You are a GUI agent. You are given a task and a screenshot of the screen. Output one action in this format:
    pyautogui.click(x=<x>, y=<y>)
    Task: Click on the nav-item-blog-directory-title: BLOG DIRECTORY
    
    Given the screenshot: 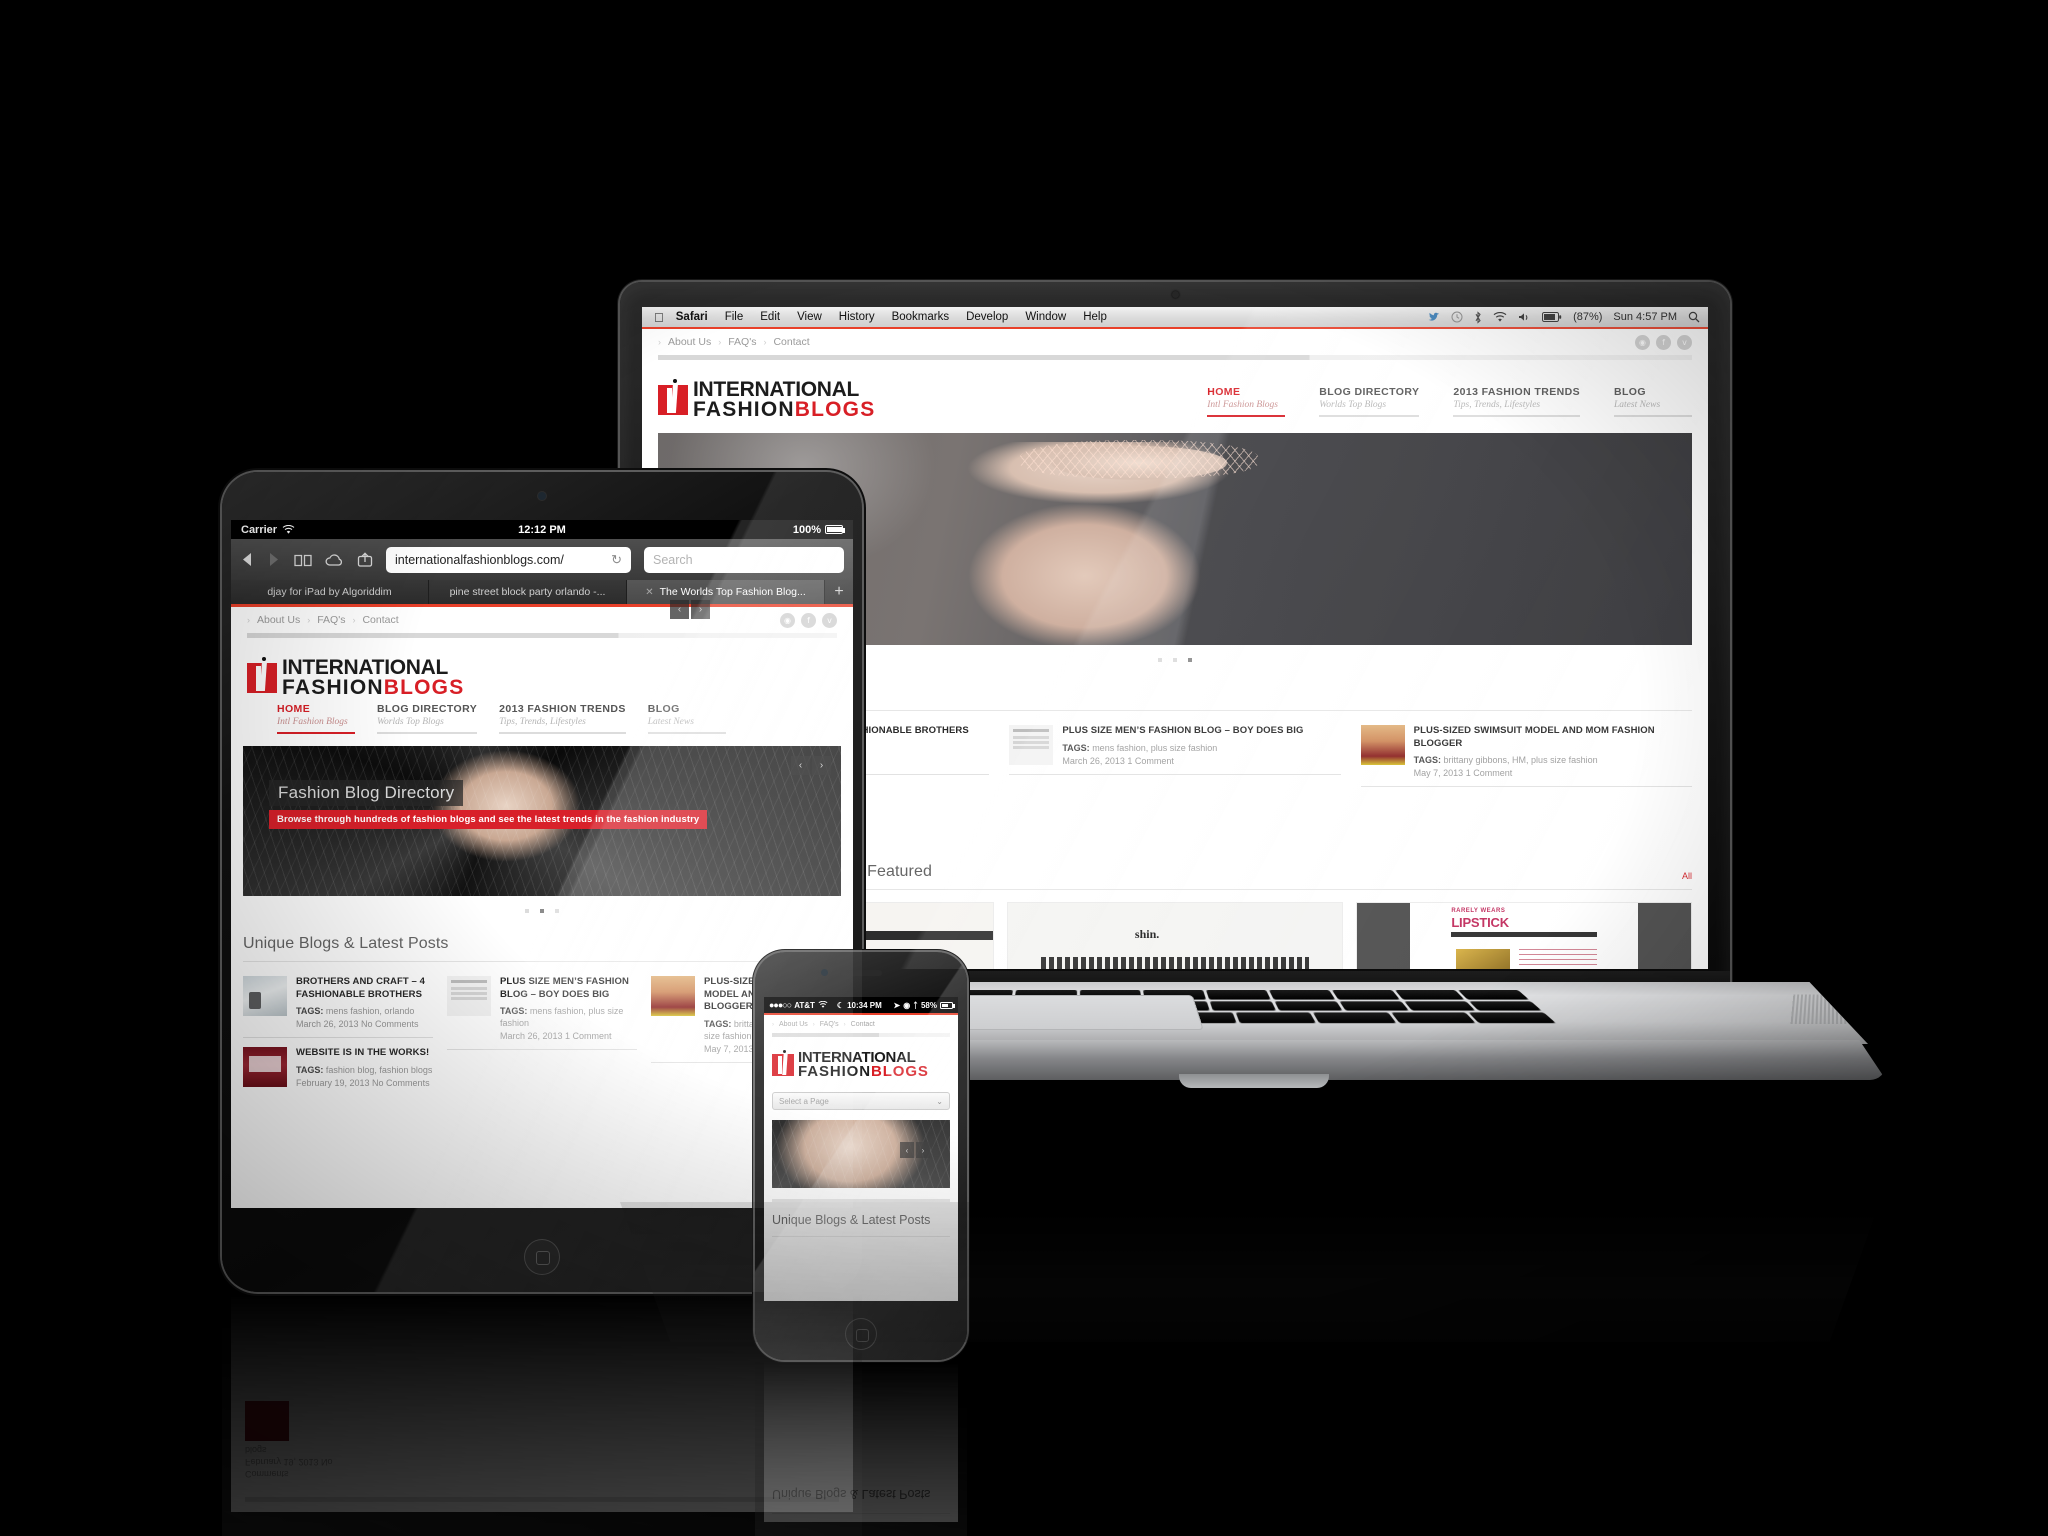 What is the action you would take?
    pyautogui.click(x=427, y=709)
    